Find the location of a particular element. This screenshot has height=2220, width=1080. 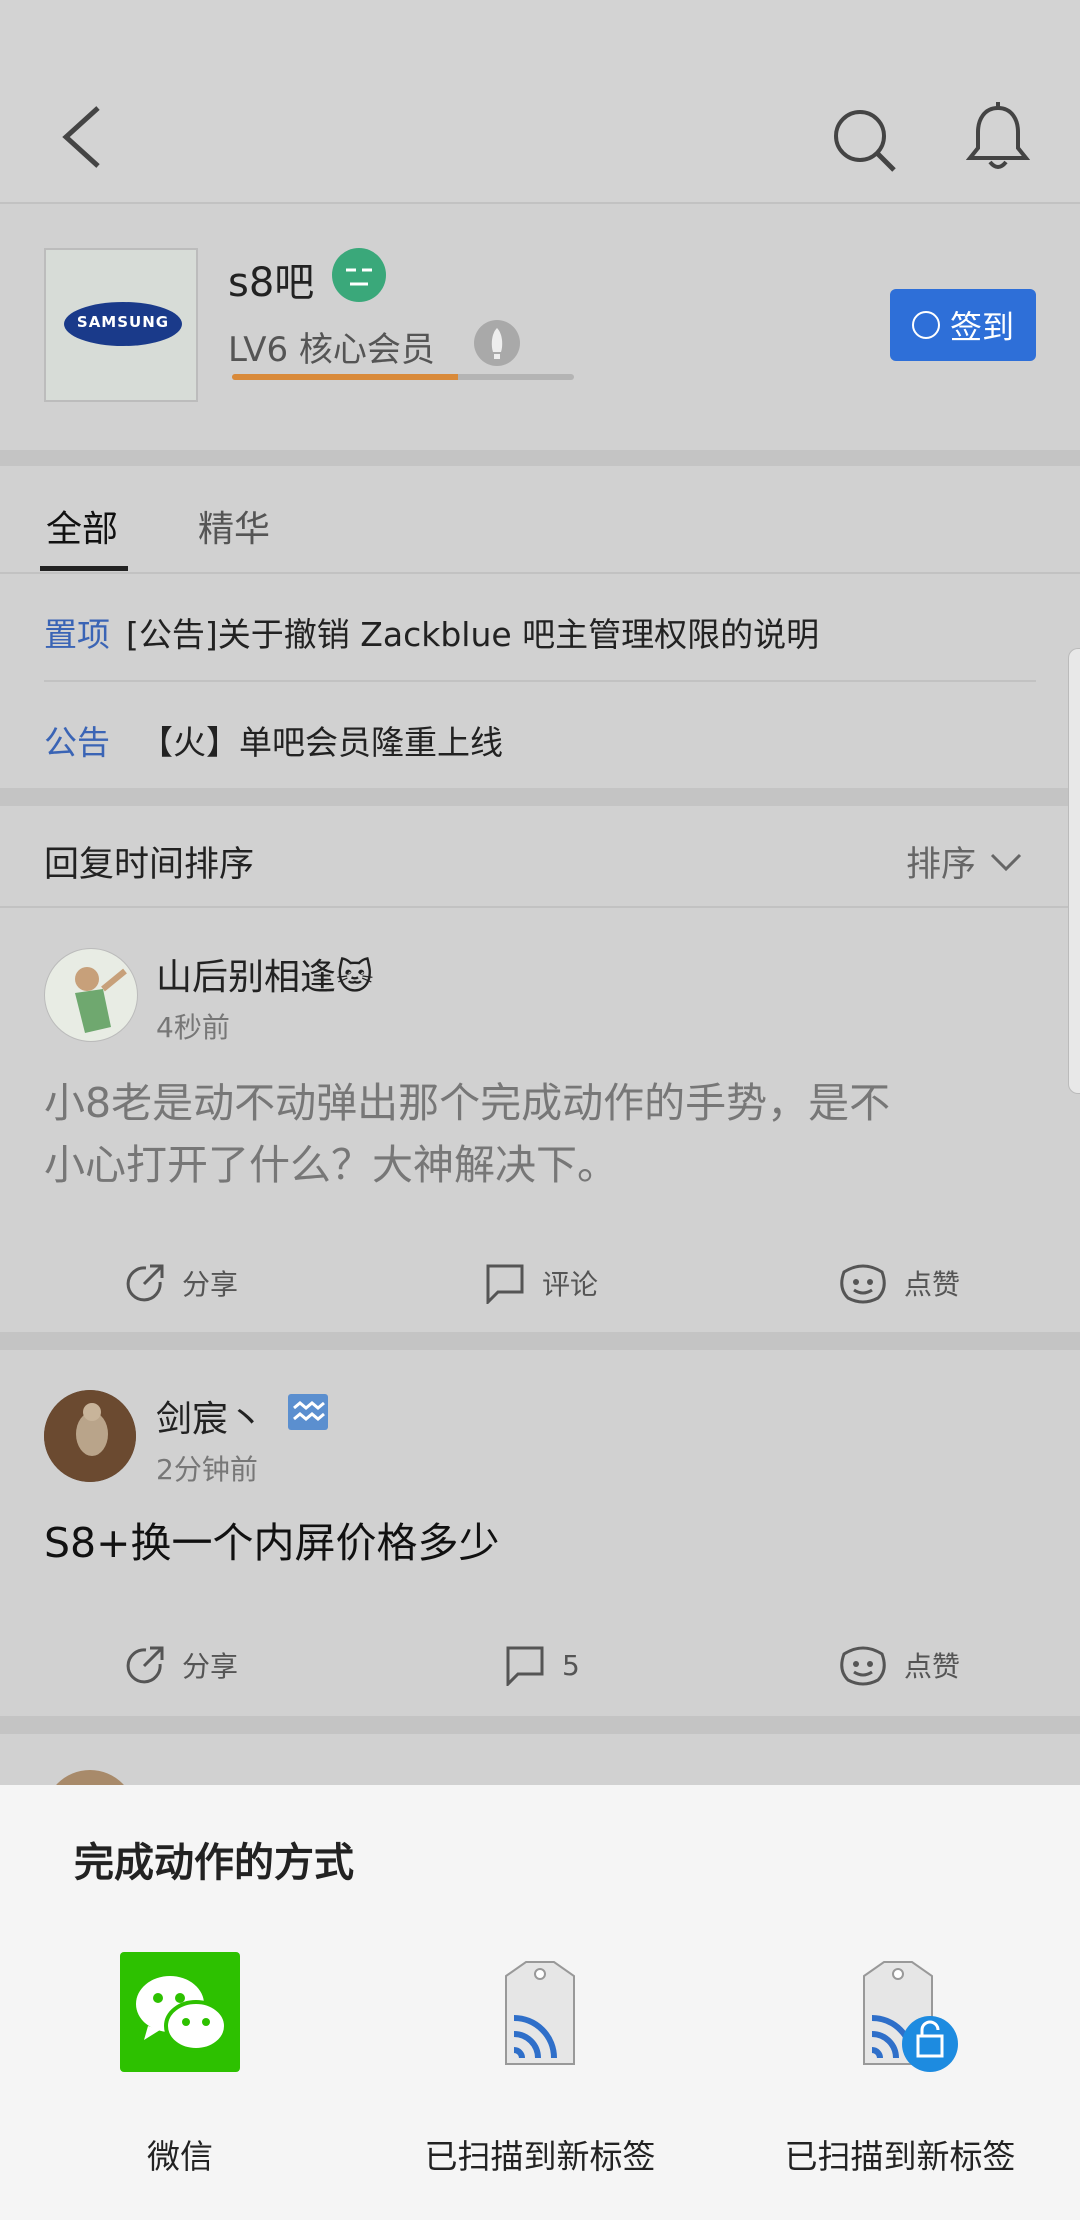

aquarius-badge-icon is located at coordinates (308, 1412).